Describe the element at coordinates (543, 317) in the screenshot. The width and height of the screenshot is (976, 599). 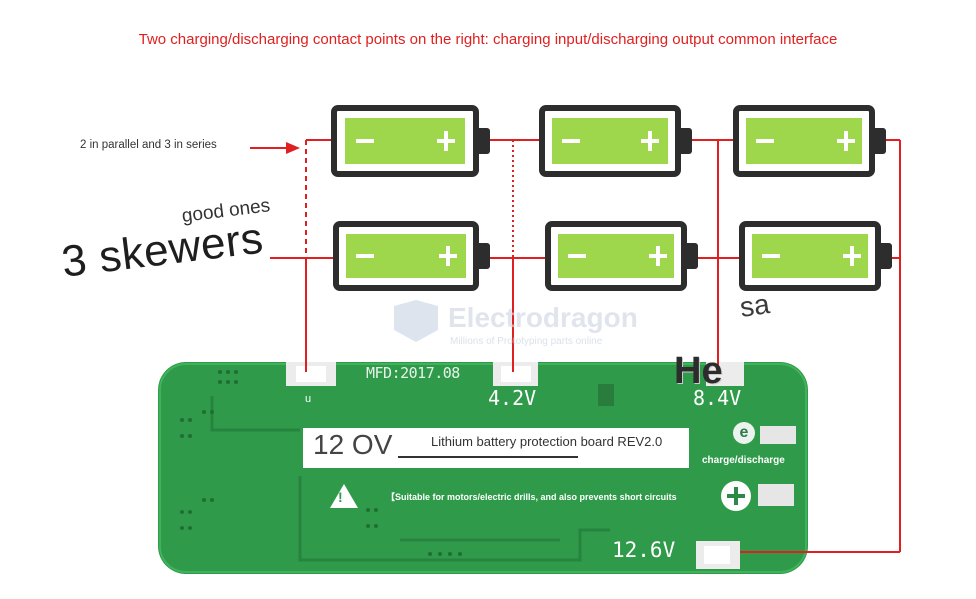
I see `watermark-brand: Electrodragon` at that location.